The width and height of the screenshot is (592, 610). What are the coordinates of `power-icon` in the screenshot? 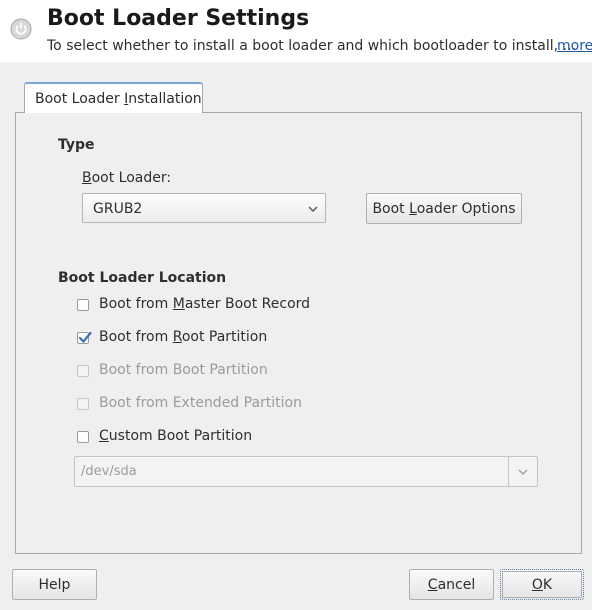 It's located at (21, 29).